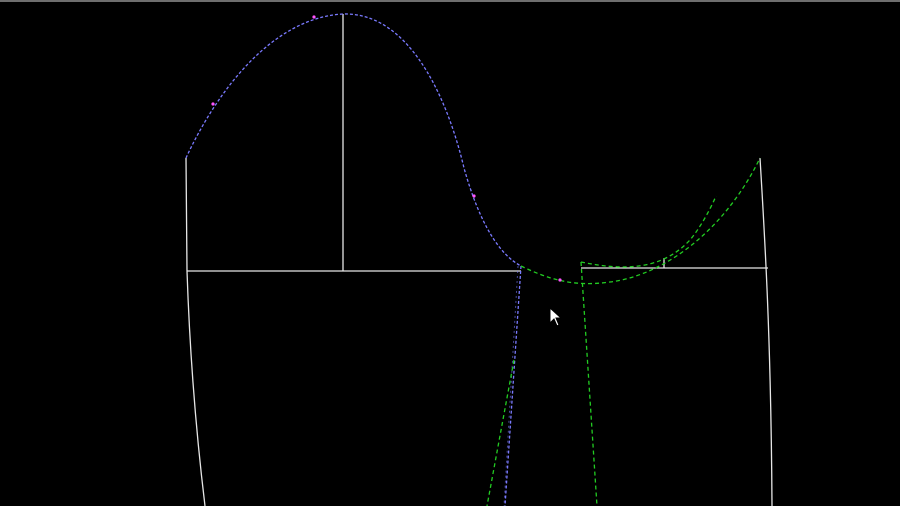 This screenshot has width=900, height=506. I want to click on arrow-pointer-icon, so click(556, 317).